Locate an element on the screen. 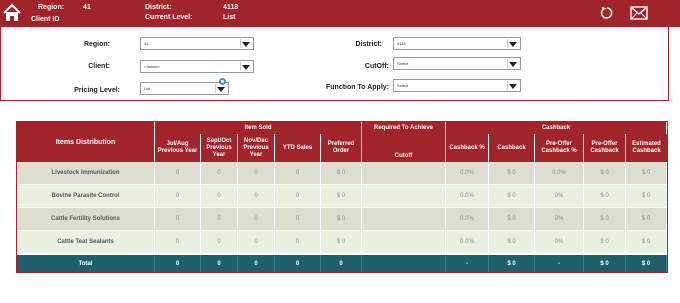 Image resolution: width=680 pixels, height=303 pixels. district-header-value: 4118 is located at coordinates (231, 7).